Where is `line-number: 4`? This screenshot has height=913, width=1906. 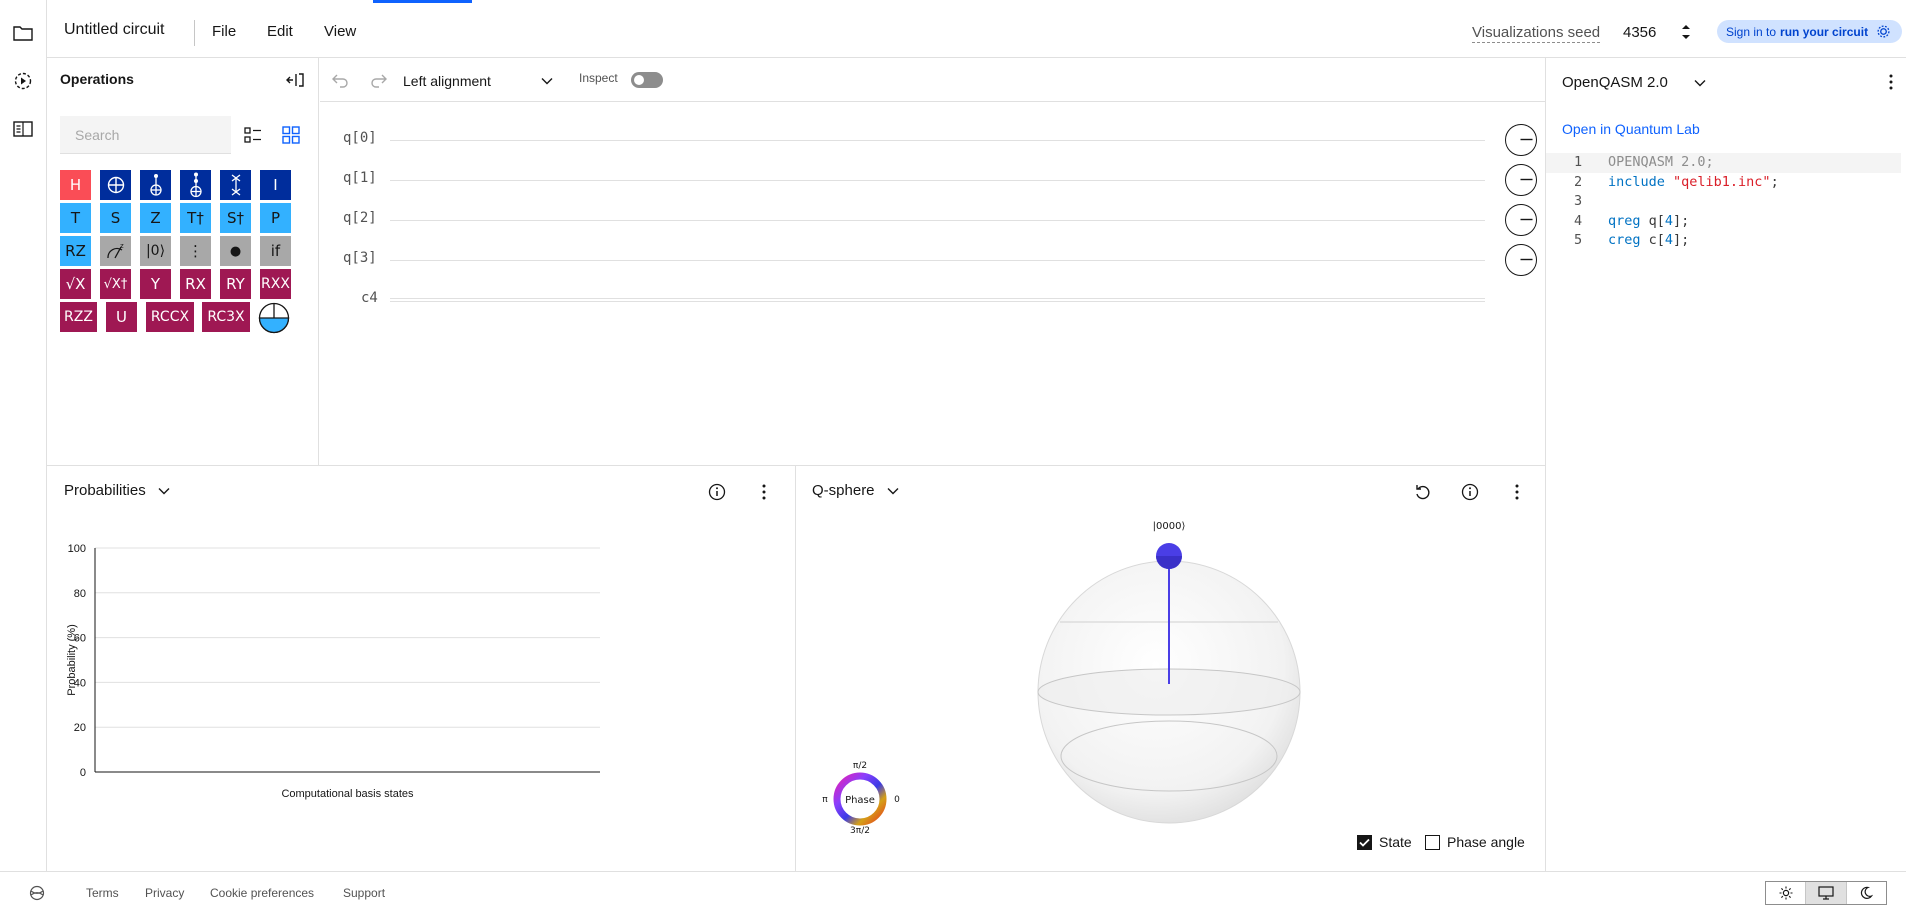
line-number: 4 is located at coordinates (1578, 220).